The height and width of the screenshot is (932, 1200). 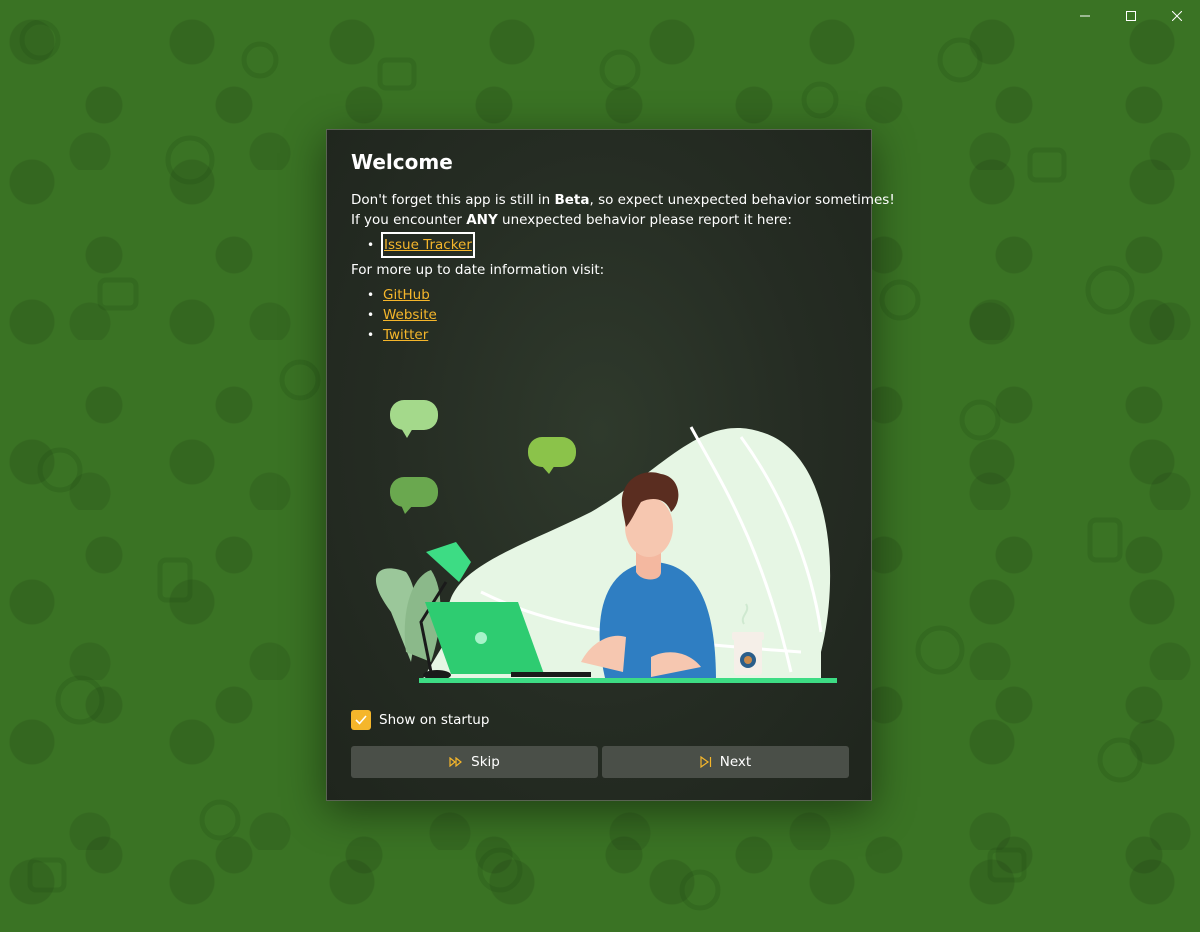 I want to click on beta-notice-pre: Don't forget this app is still in, so click(x=453, y=200).